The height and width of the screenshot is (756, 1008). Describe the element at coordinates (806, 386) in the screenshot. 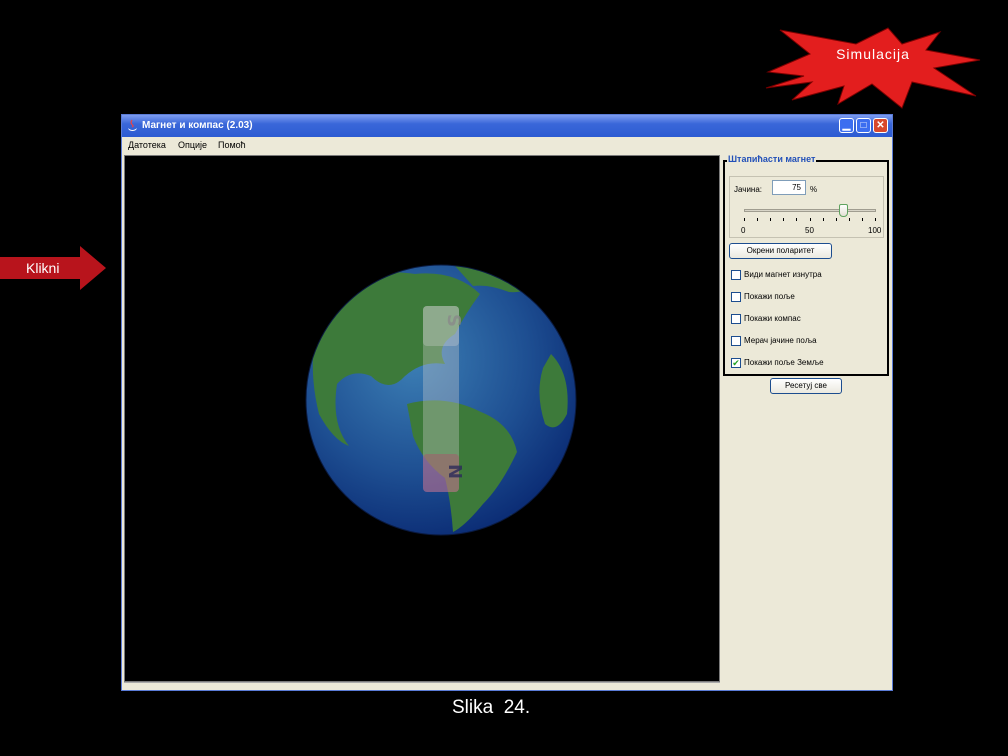

I see `reset-all-button: Ресетуј све` at that location.